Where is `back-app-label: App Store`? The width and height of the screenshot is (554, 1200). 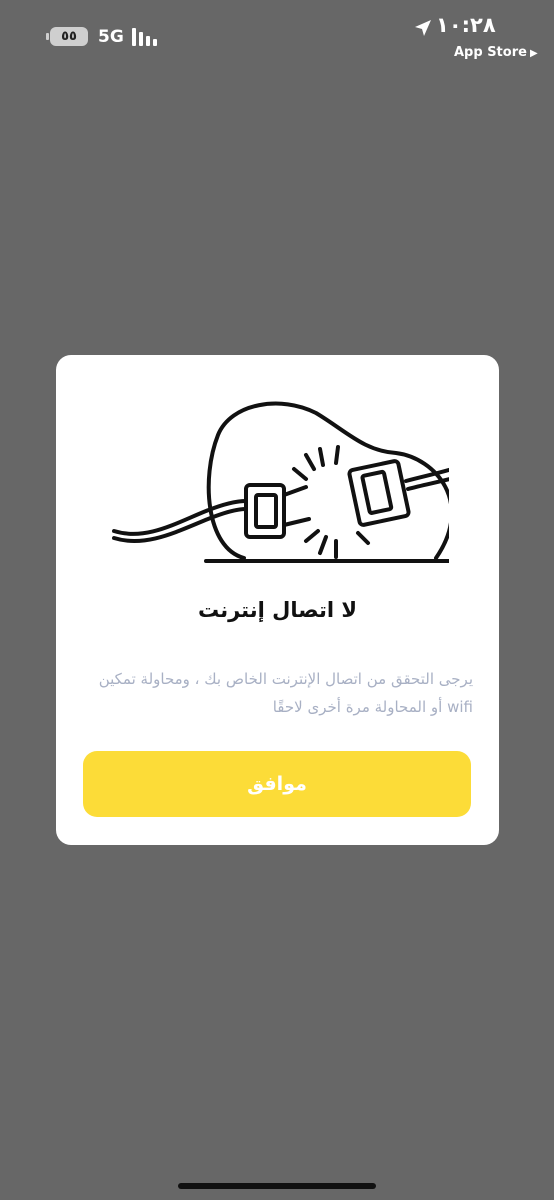
back-app-label: App Store is located at coordinates (490, 52).